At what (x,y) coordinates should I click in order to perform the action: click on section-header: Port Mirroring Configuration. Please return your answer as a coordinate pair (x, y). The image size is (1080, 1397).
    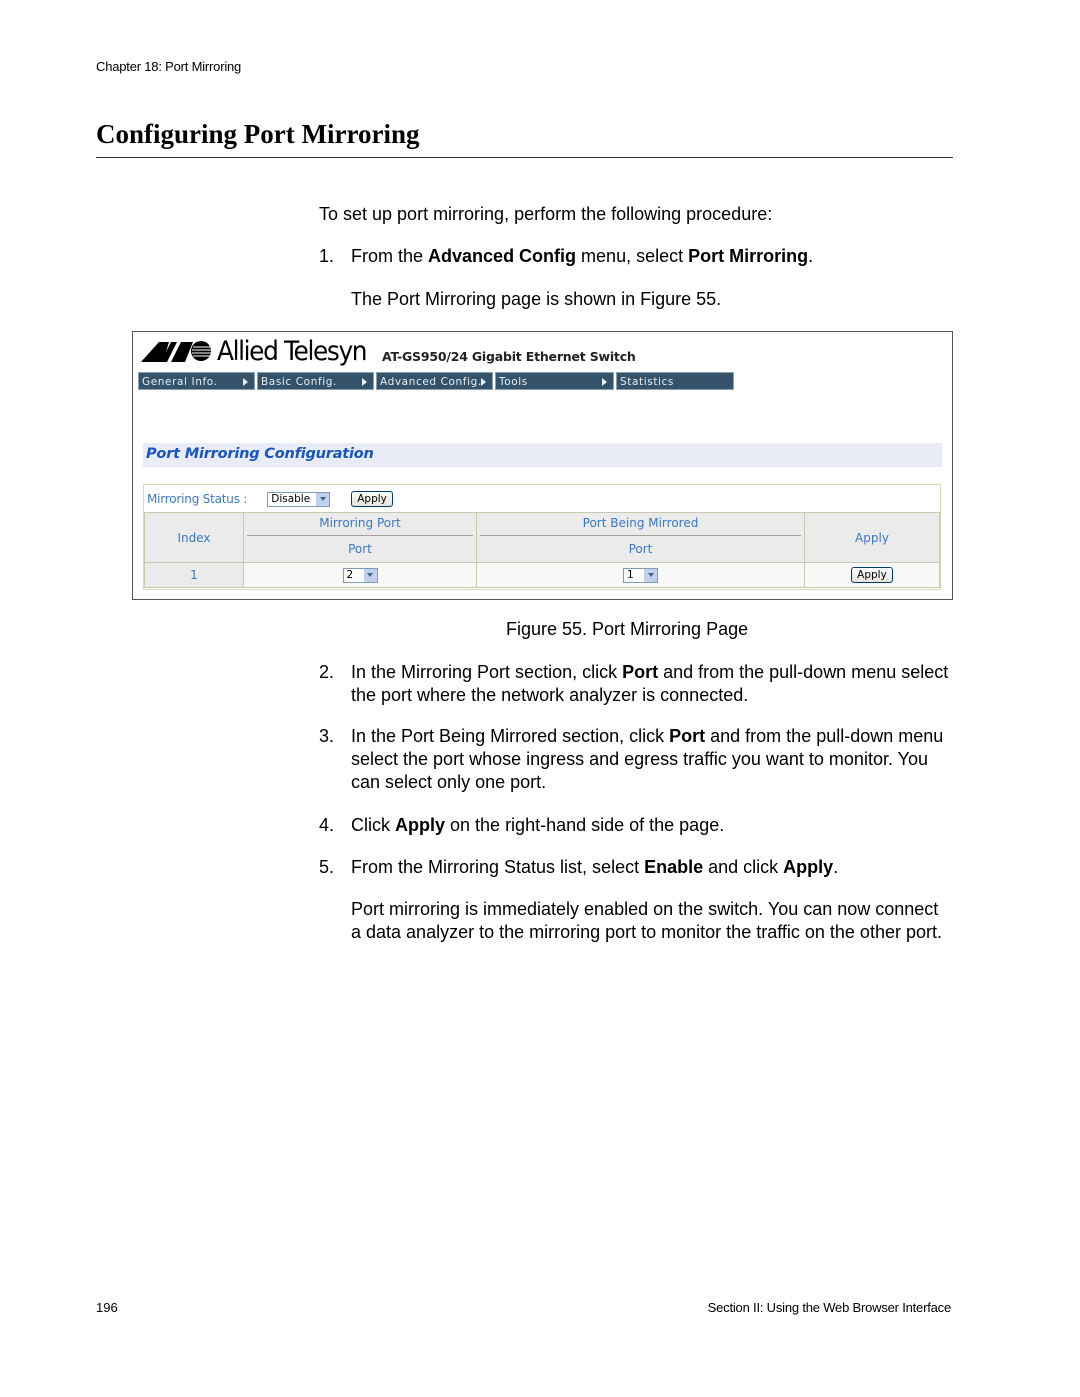
    Looking at the image, I should click on (542, 455).